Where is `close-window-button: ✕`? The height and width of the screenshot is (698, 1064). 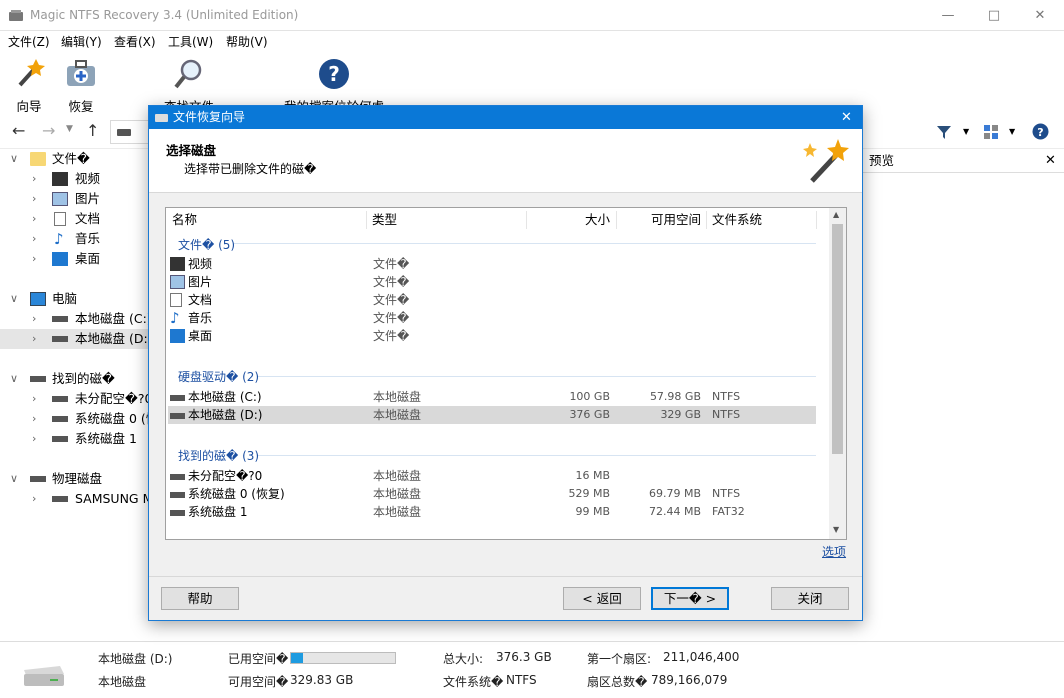
close-window-button: ✕ is located at coordinates (1040, 15).